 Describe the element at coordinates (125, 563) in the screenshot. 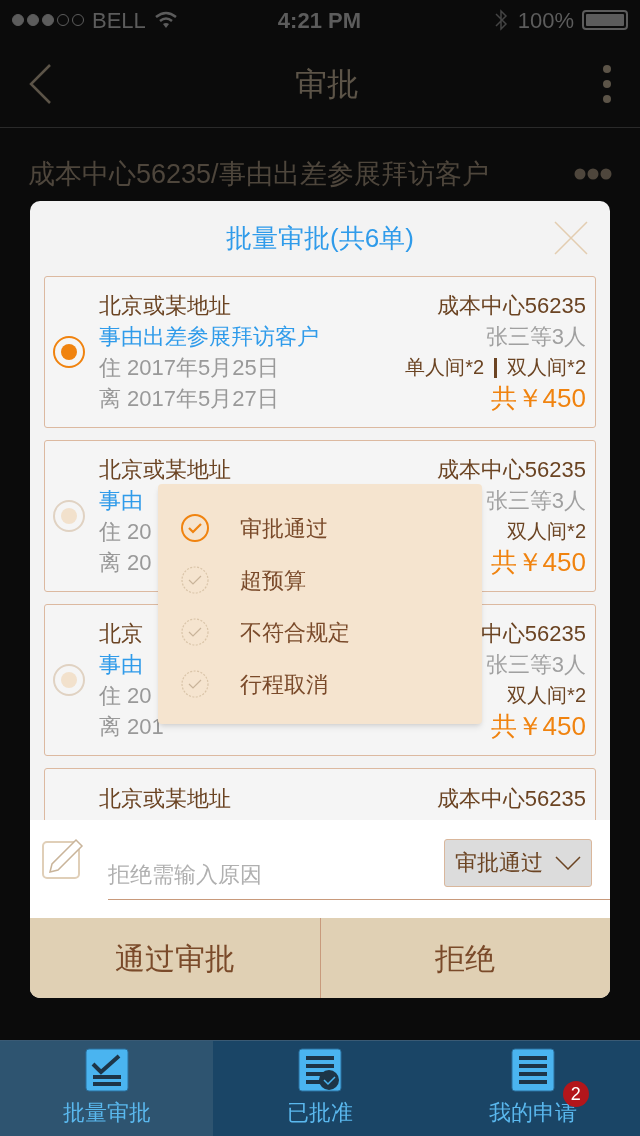

I see `check-out-text: 离 20` at that location.